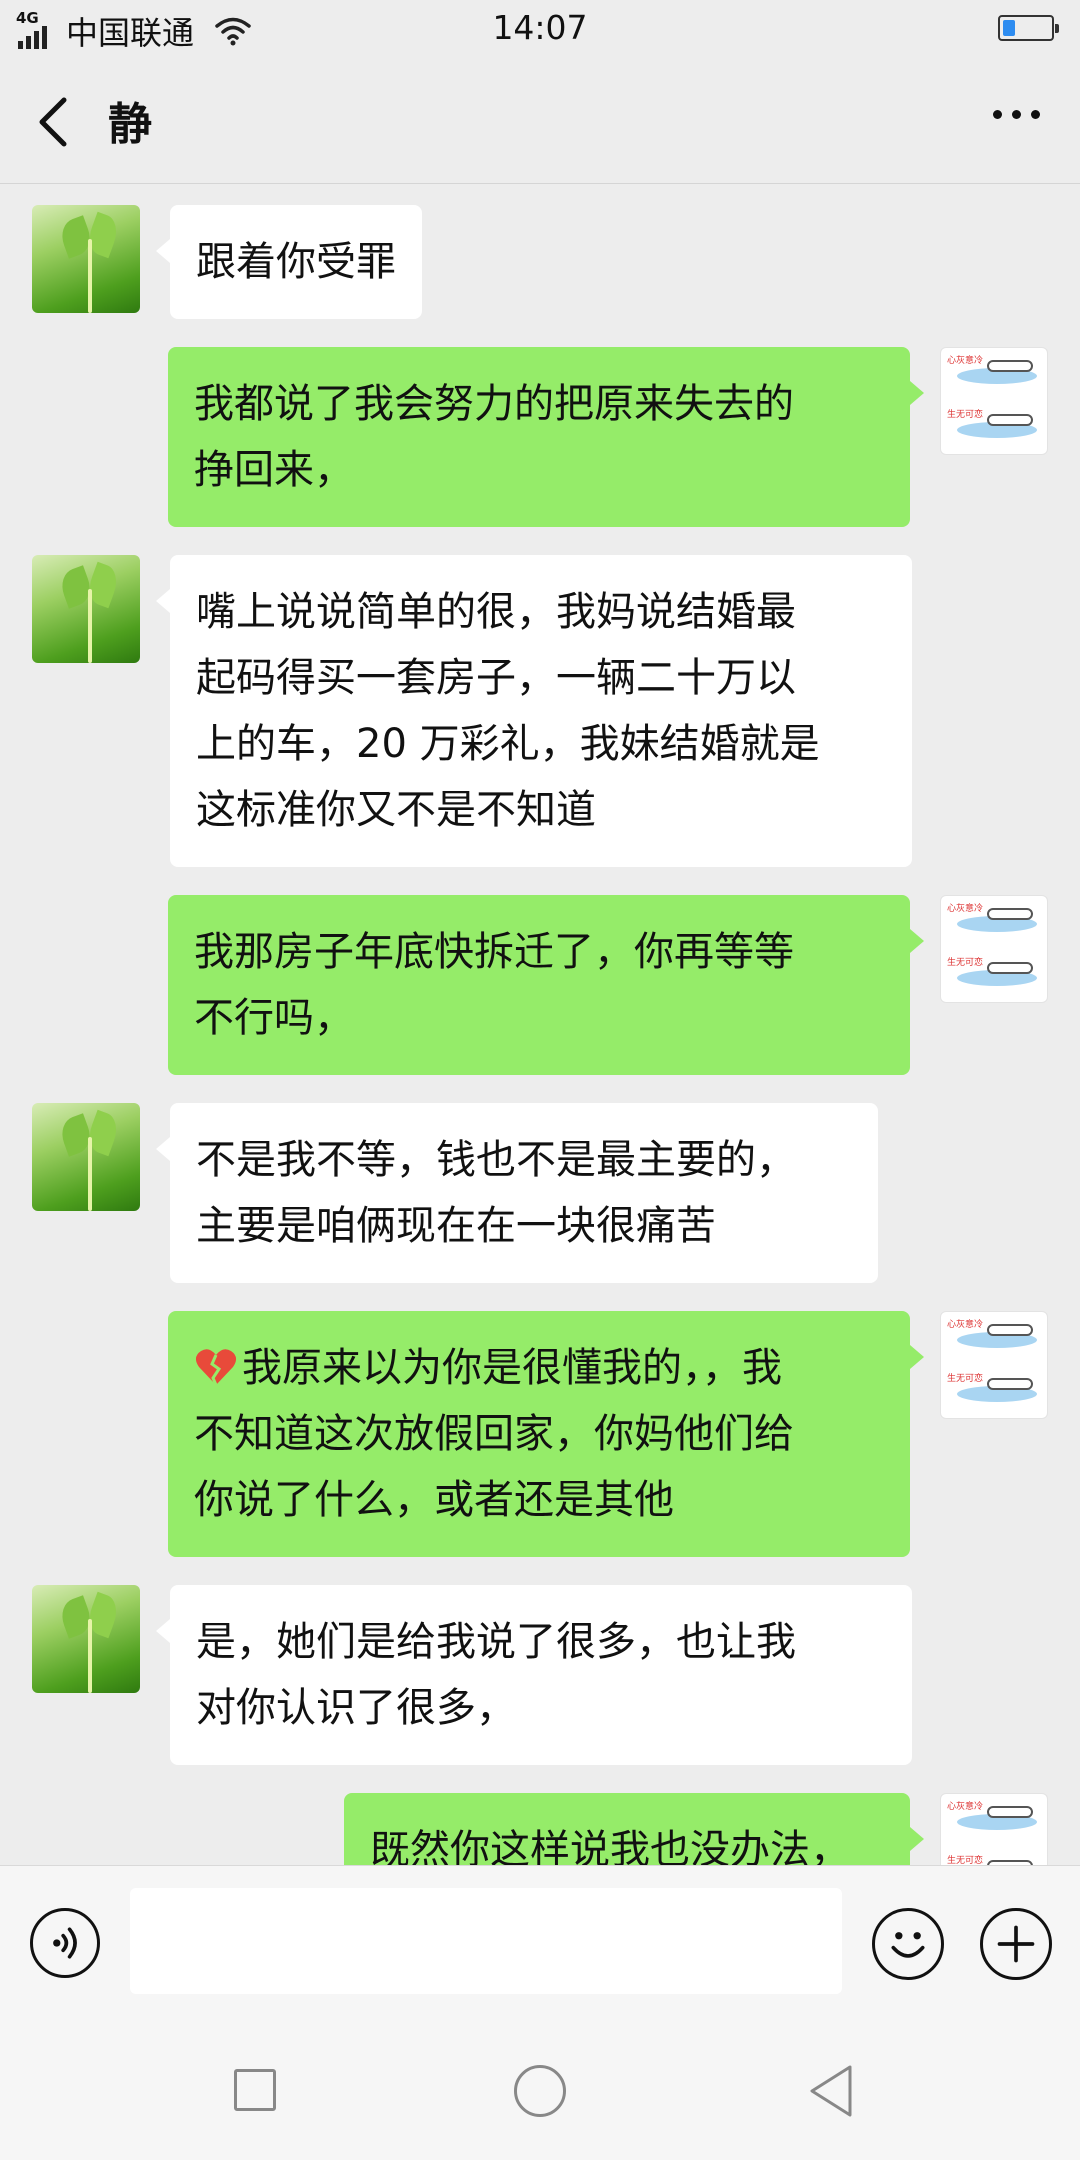 This screenshot has height=2160, width=1080. I want to click on back-triangle-icon, so click(831, 2091).